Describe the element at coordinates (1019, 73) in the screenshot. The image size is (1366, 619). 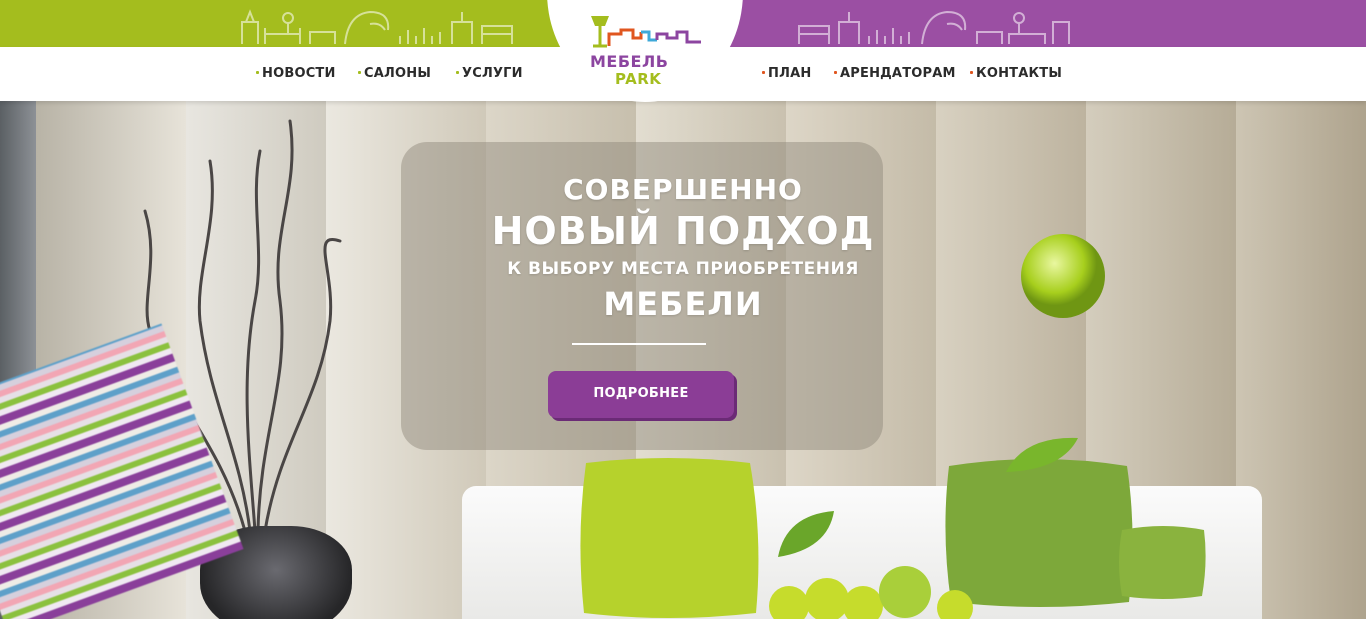
I see `nav-link-contacts-label: КОНТАКТЫ` at that location.